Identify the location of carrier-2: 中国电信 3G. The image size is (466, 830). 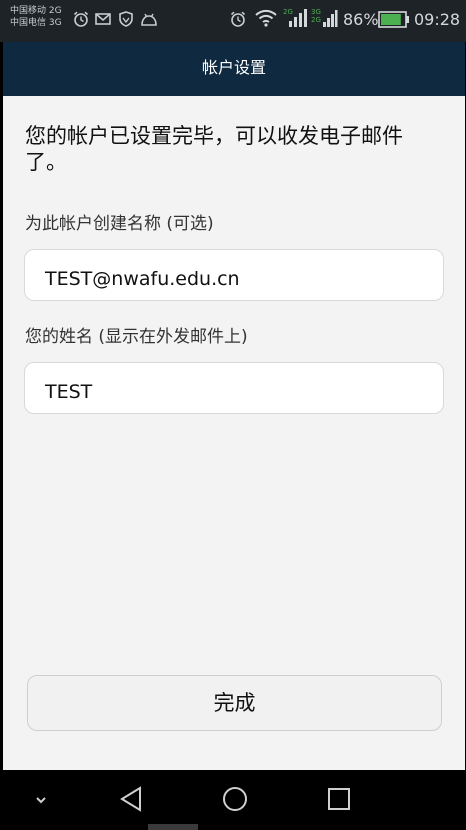
(36, 23).